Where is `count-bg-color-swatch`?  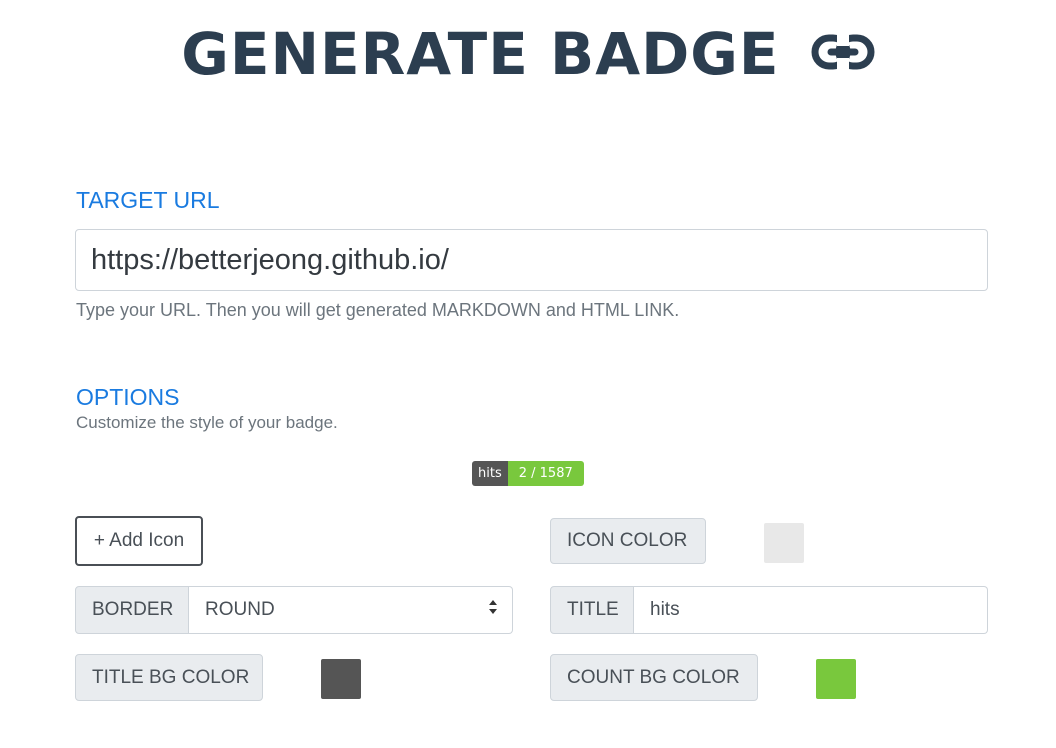
count-bg-color-swatch is located at coordinates (836, 679).